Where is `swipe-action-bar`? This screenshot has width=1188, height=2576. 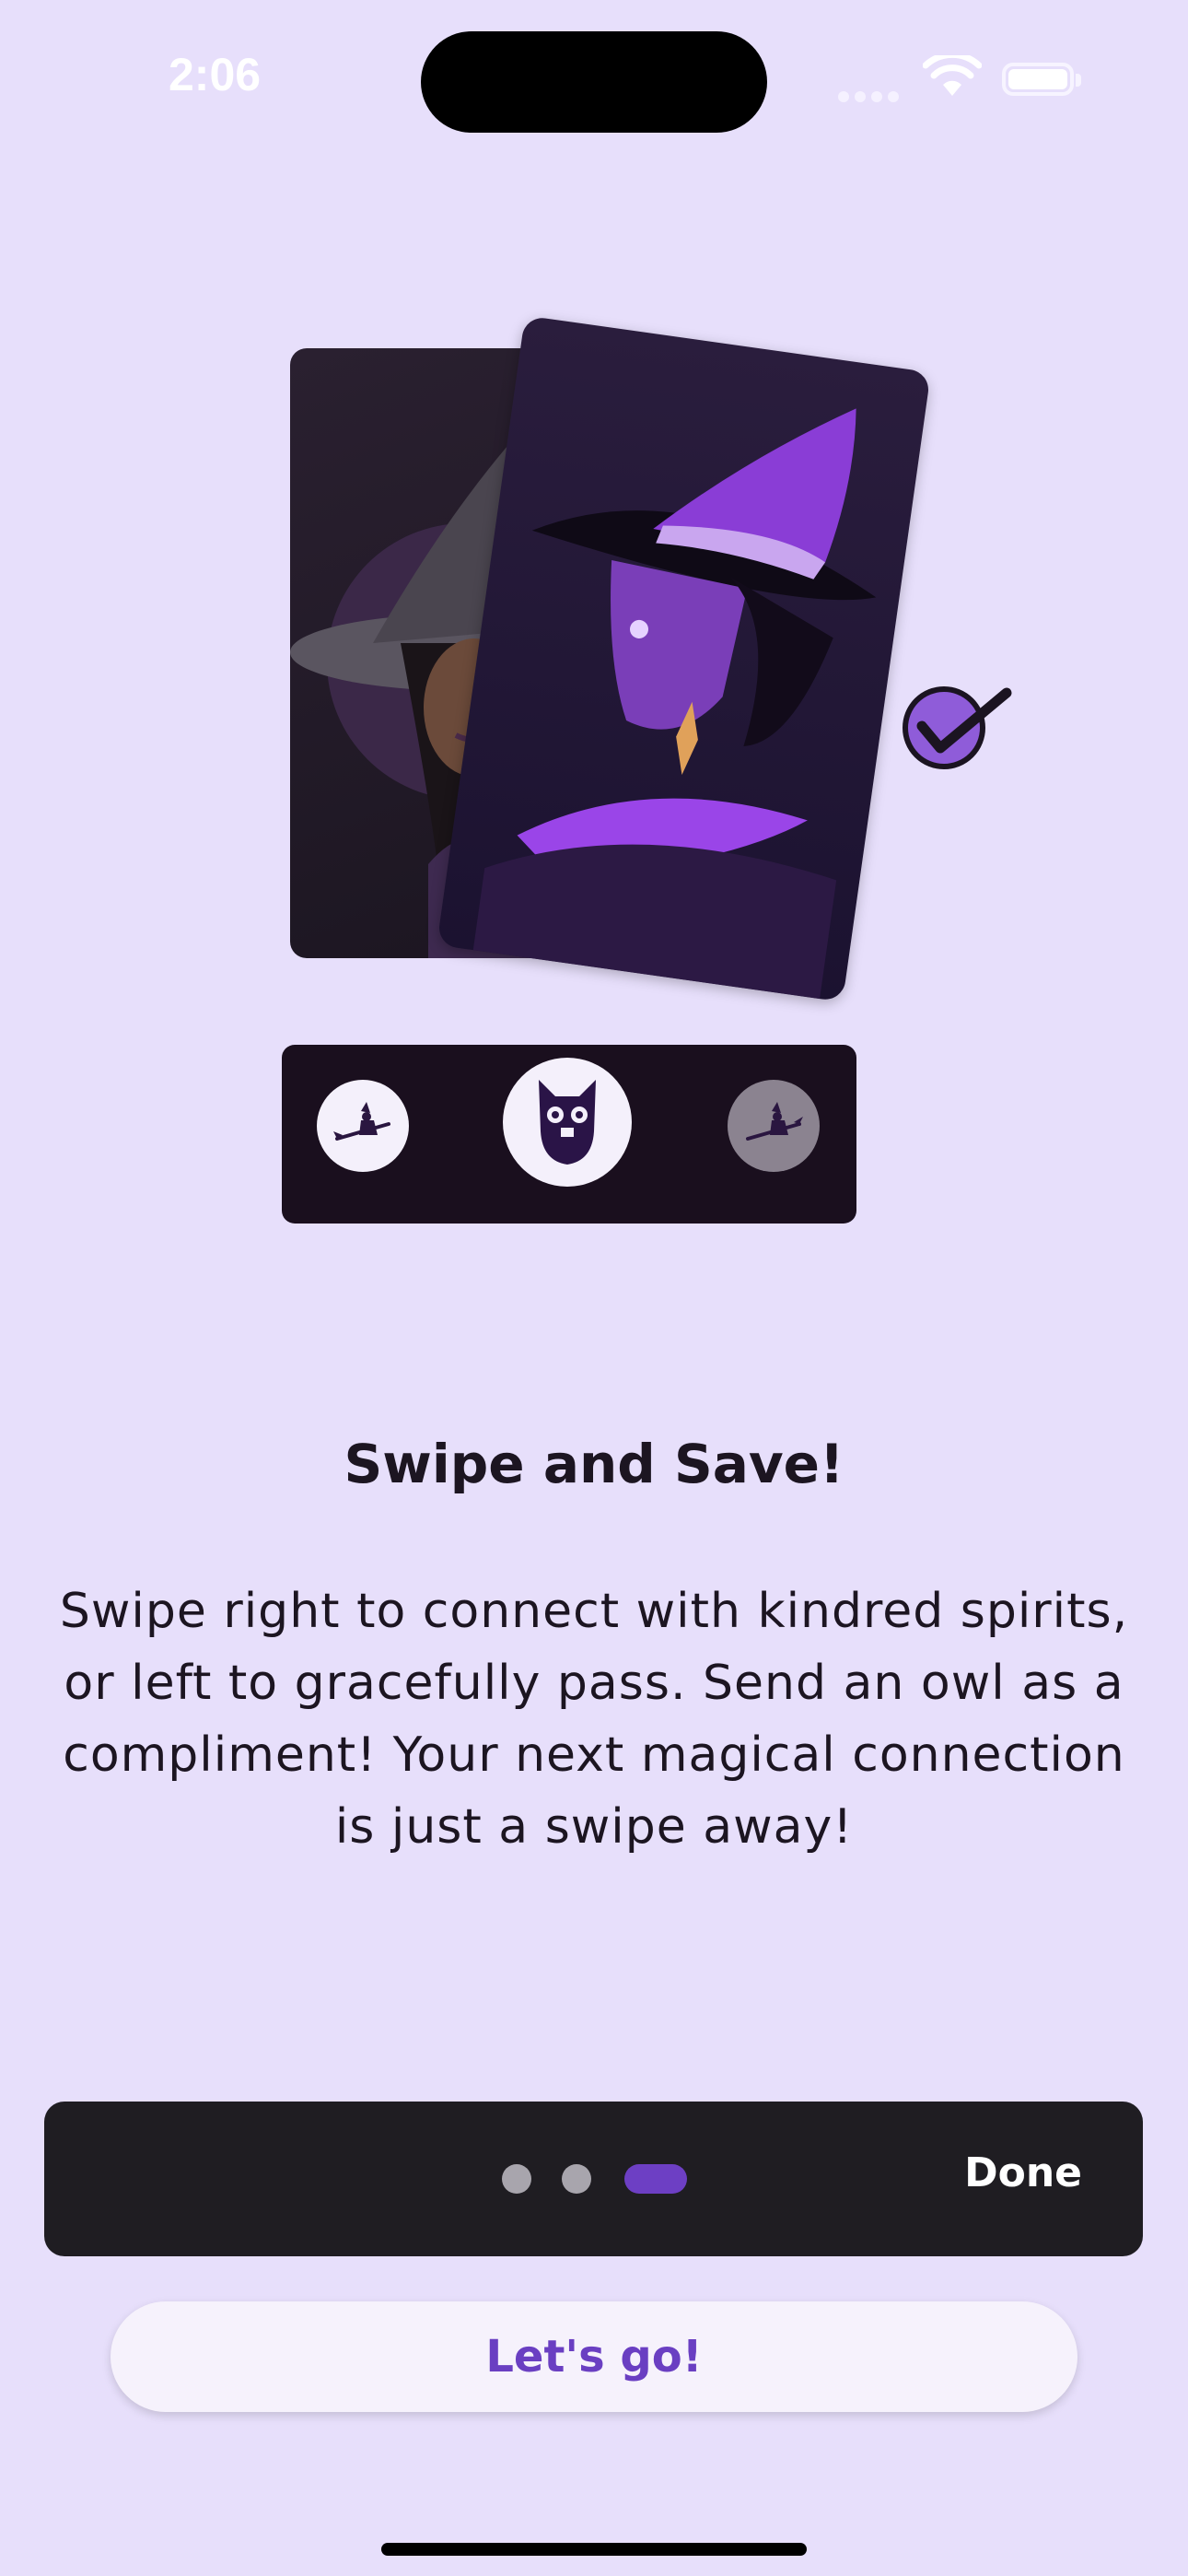 swipe-action-bar is located at coordinates (569, 1134).